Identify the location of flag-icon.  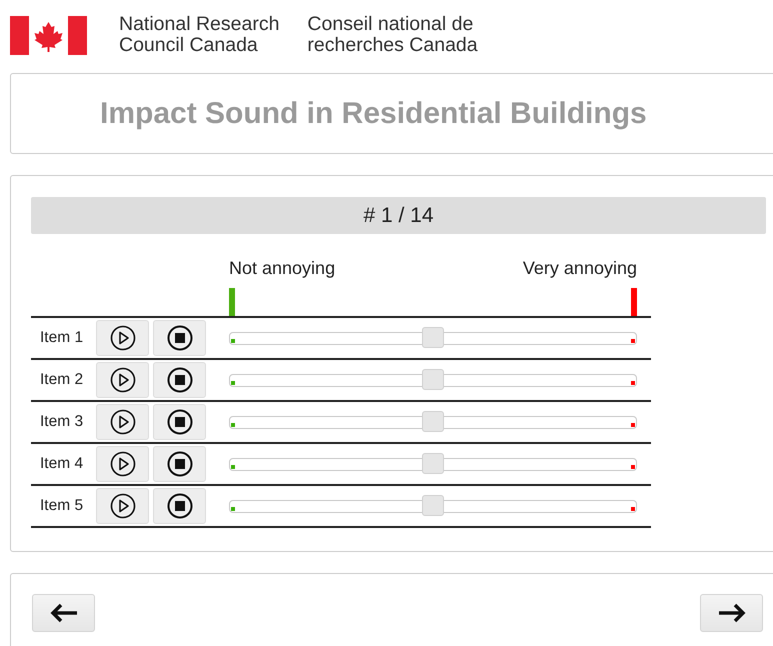
(48, 35).